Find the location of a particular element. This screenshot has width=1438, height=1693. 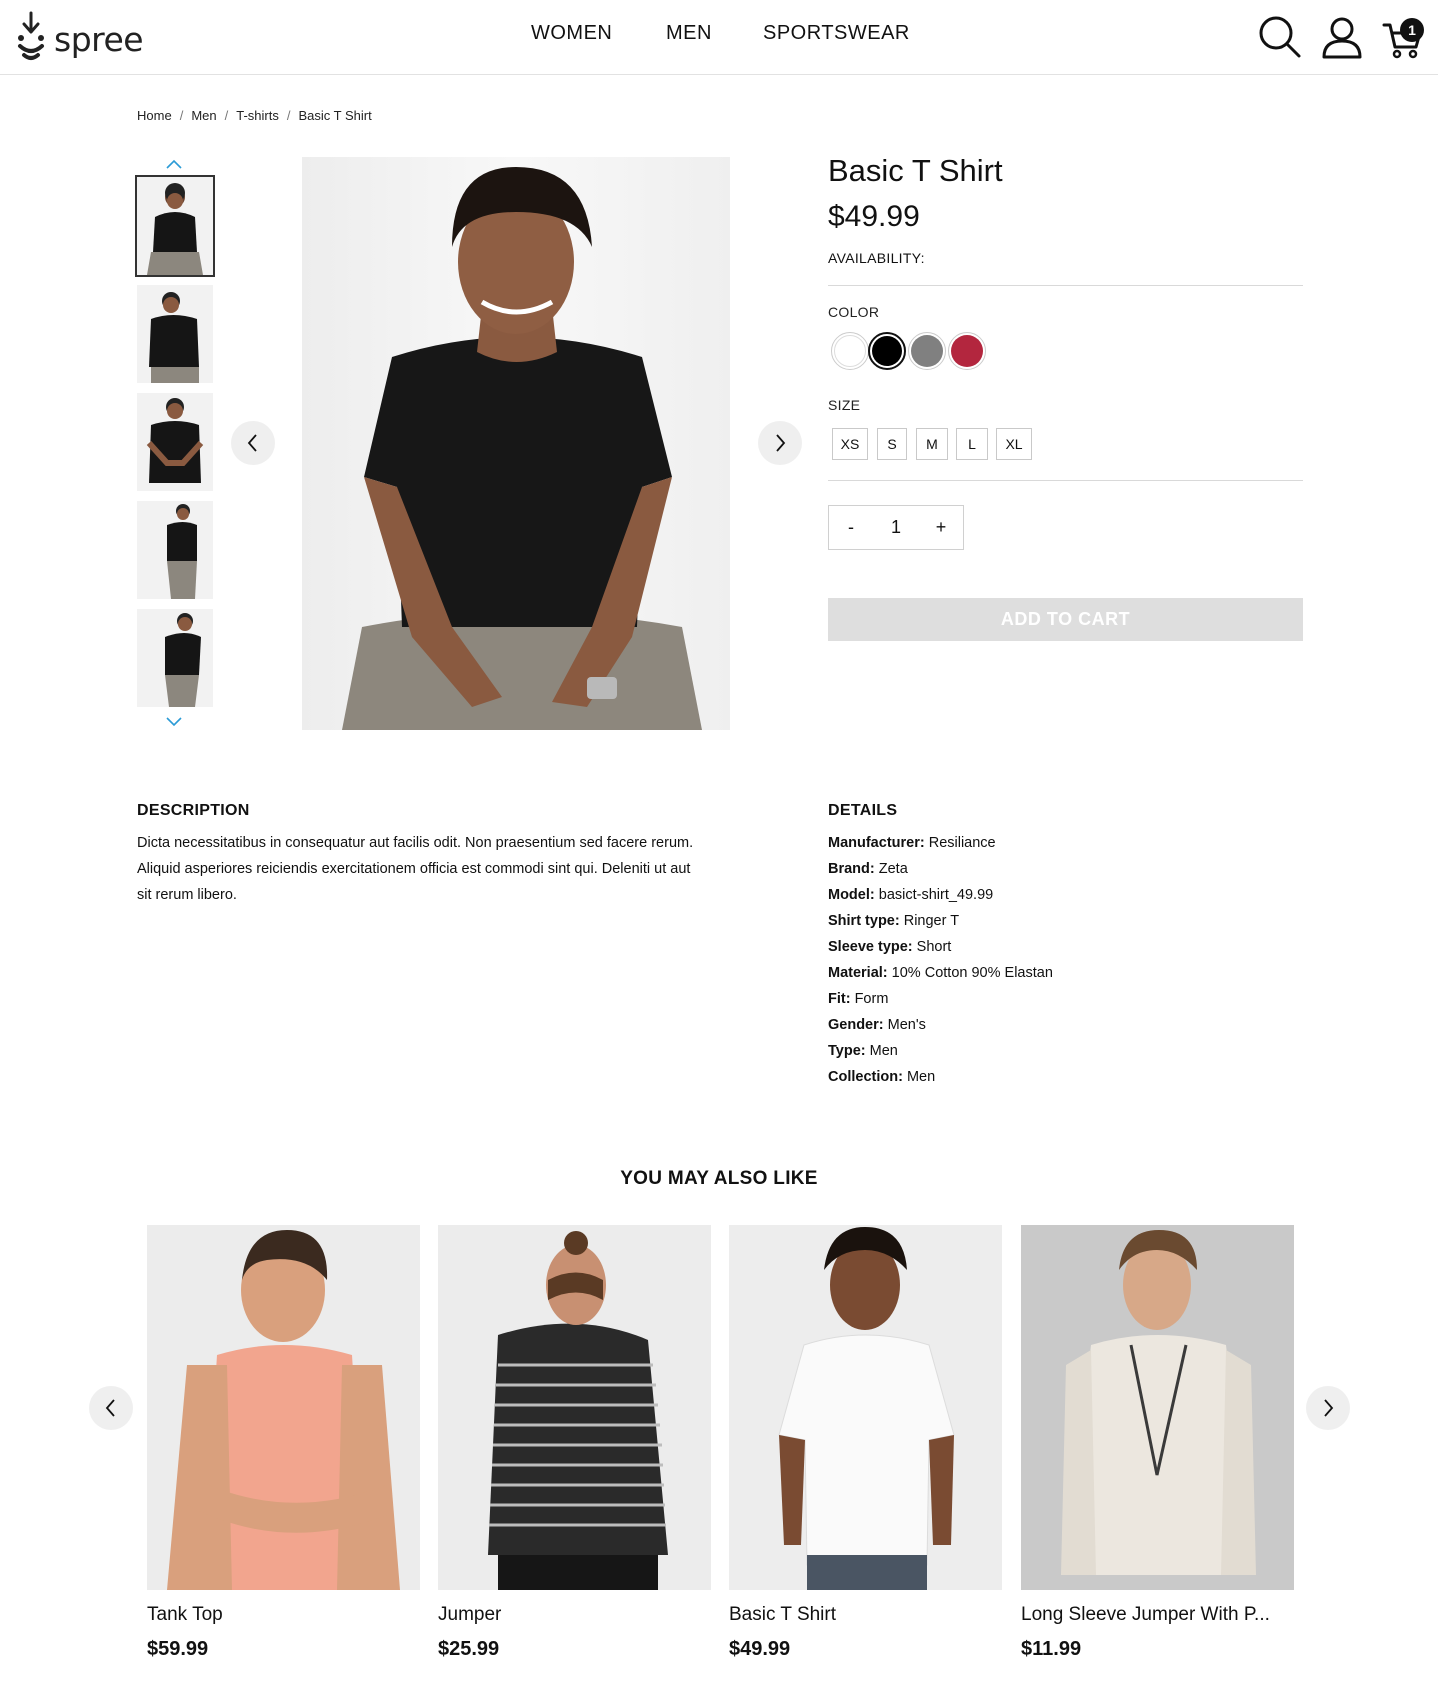

detail-row-sleeve-type: Sleeve type: Short is located at coordinates (940, 947).